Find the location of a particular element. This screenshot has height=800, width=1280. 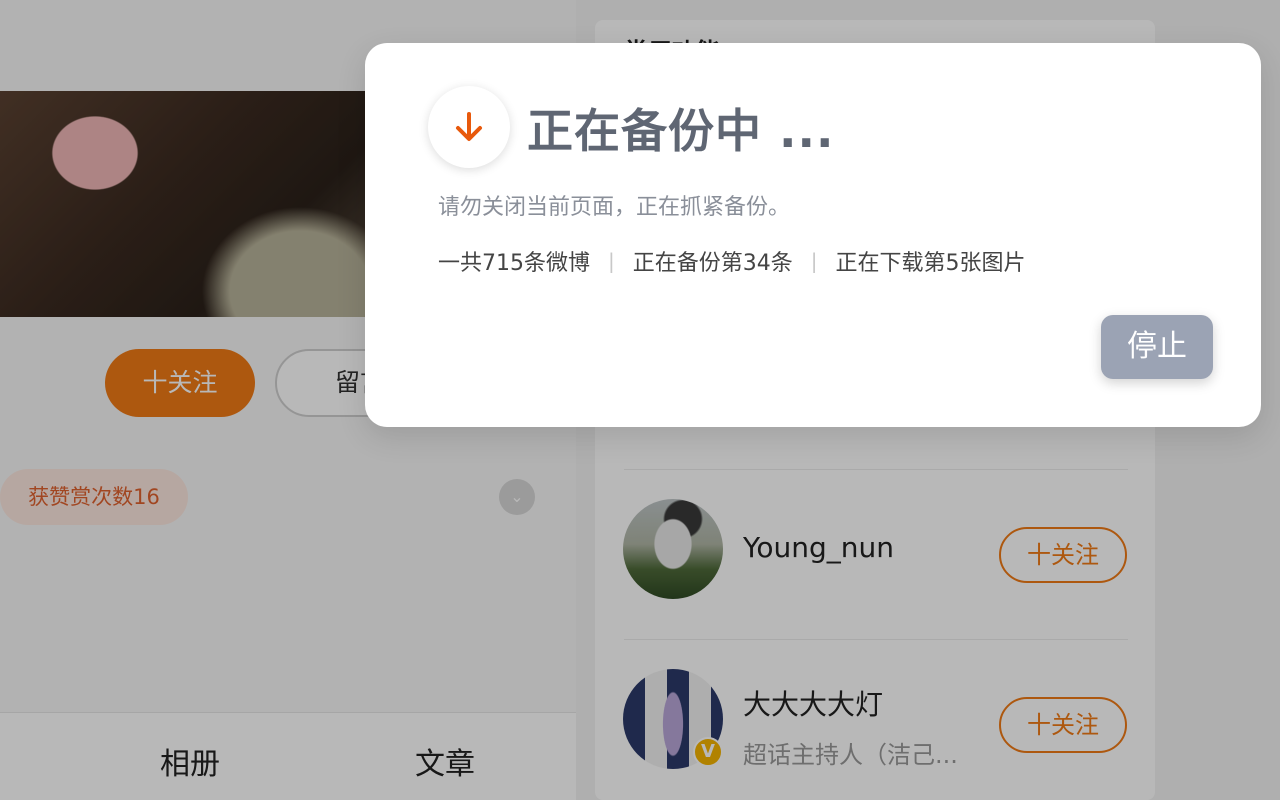

dialog-subtitle: 请勿关闭当前页面，正在抓紧备份。 is located at coordinates (614, 207).